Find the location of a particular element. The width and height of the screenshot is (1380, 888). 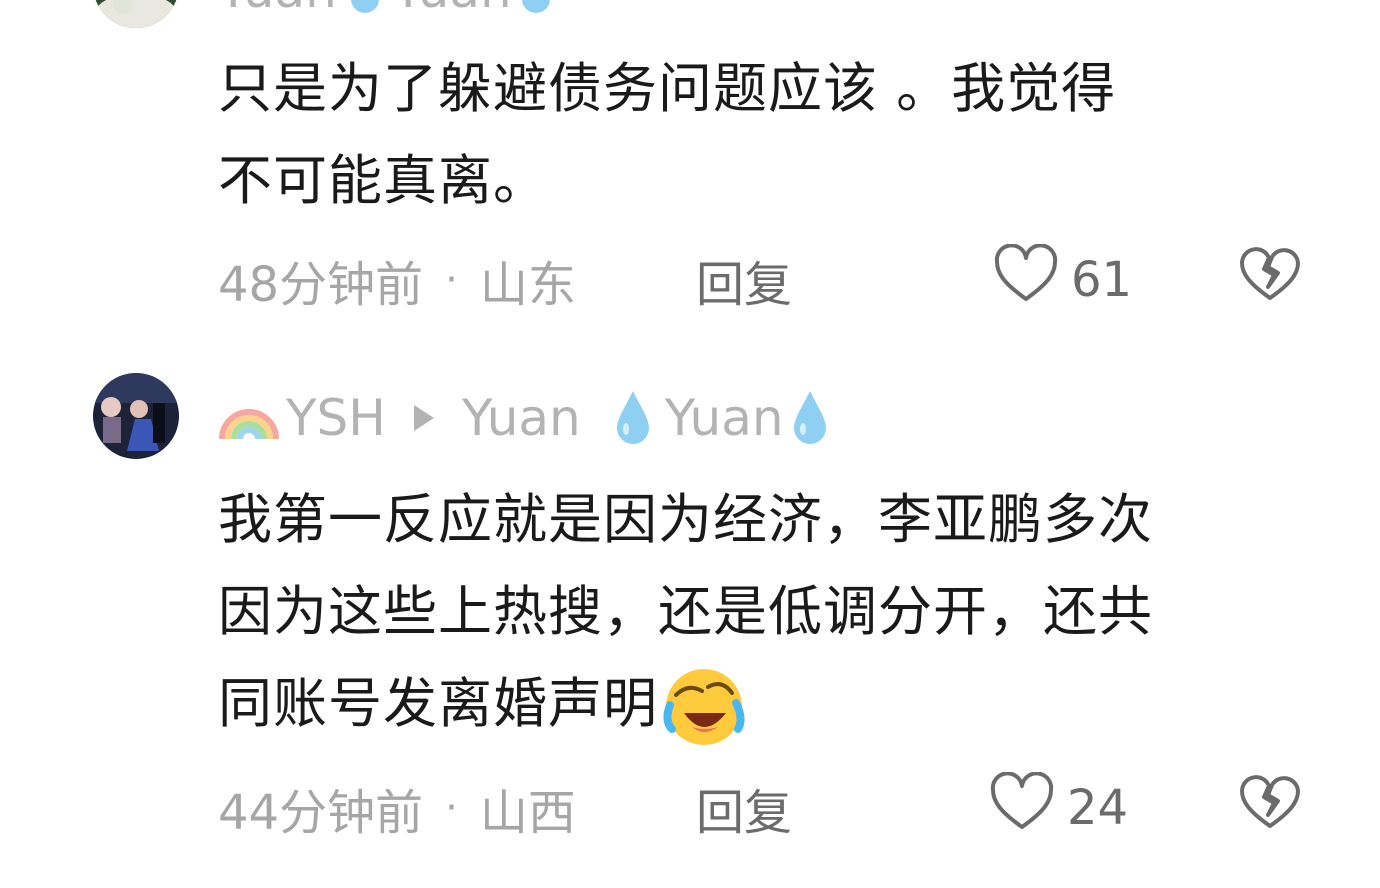

username-part: YSH is located at coordinates (336, 418).